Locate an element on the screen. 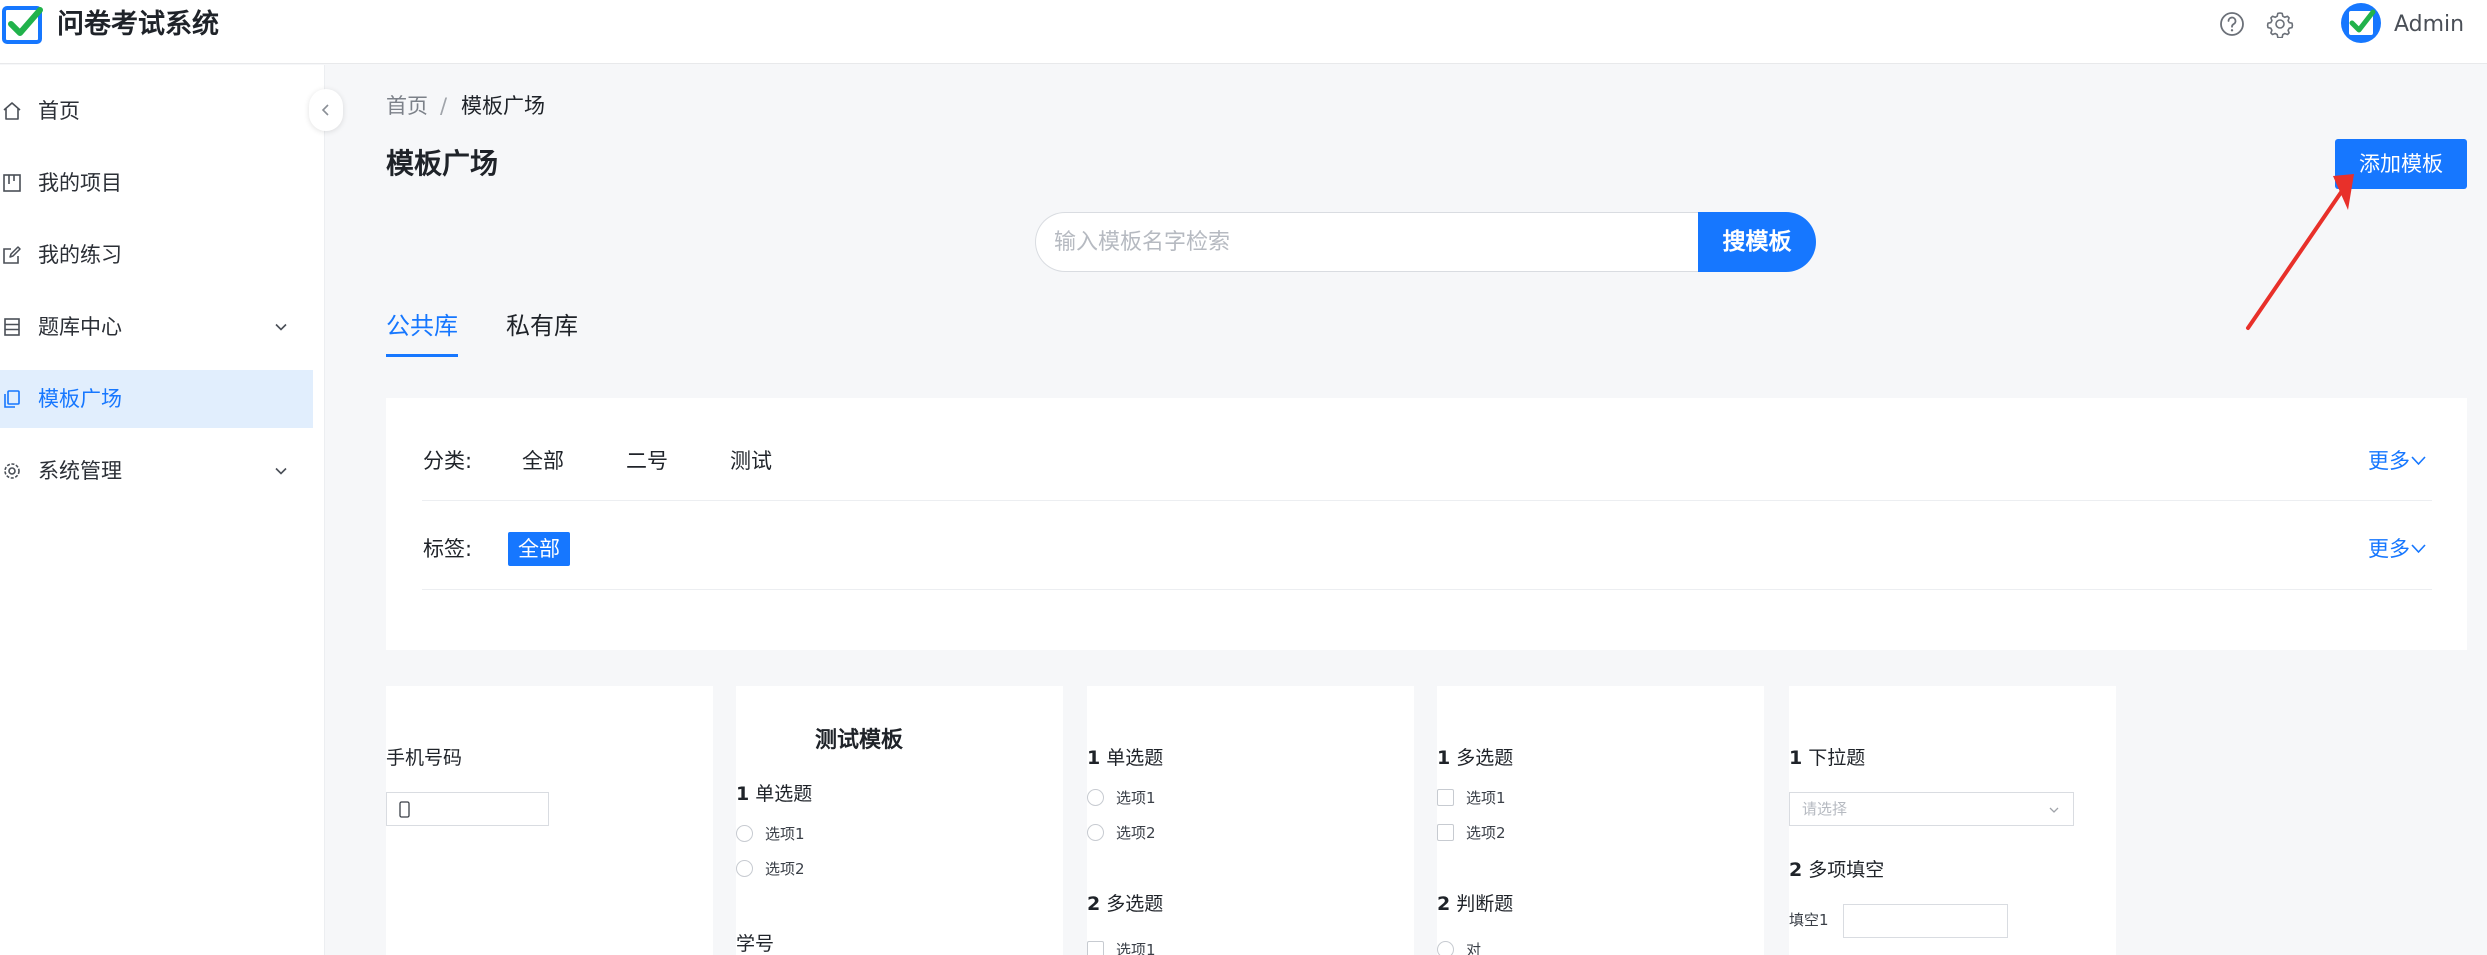 This screenshot has height=955, width=2487. option-label: 选项2 is located at coordinates (1136, 833).